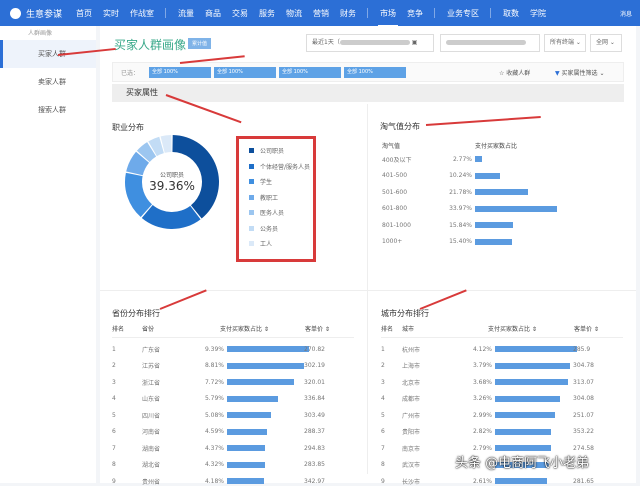 The image size is (640, 486). I want to click on sidebar-item-buyer: 买家人群, so click(48, 54).